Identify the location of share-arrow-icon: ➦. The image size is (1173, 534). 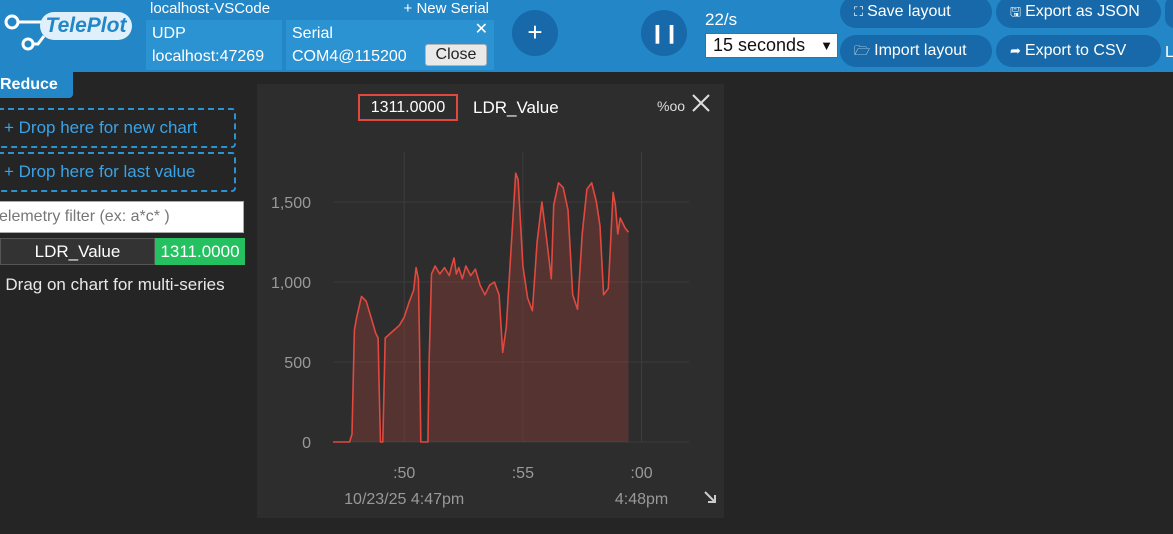
(1015, 50).